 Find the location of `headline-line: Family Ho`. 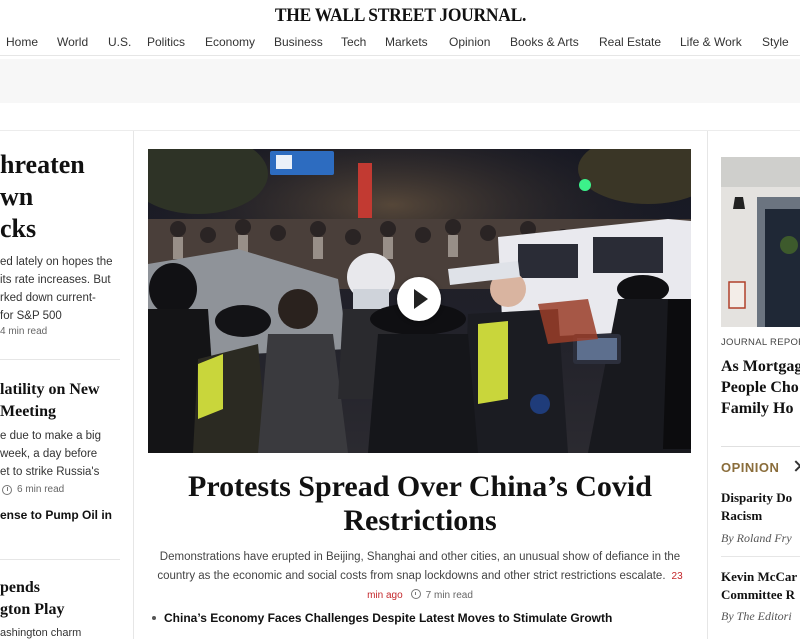

headline-line: Family Ho is located at coordinates (757, 408).